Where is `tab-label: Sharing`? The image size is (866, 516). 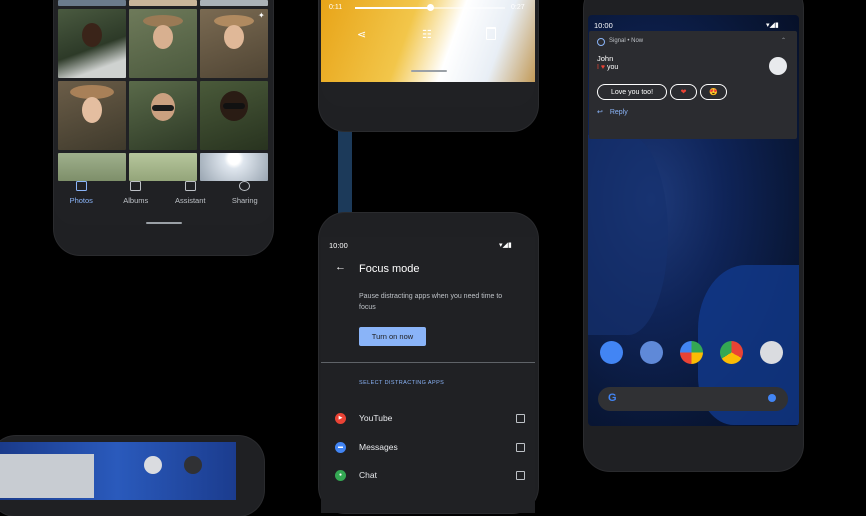 tab-label: Sharing is located at coordinates (244, 200).